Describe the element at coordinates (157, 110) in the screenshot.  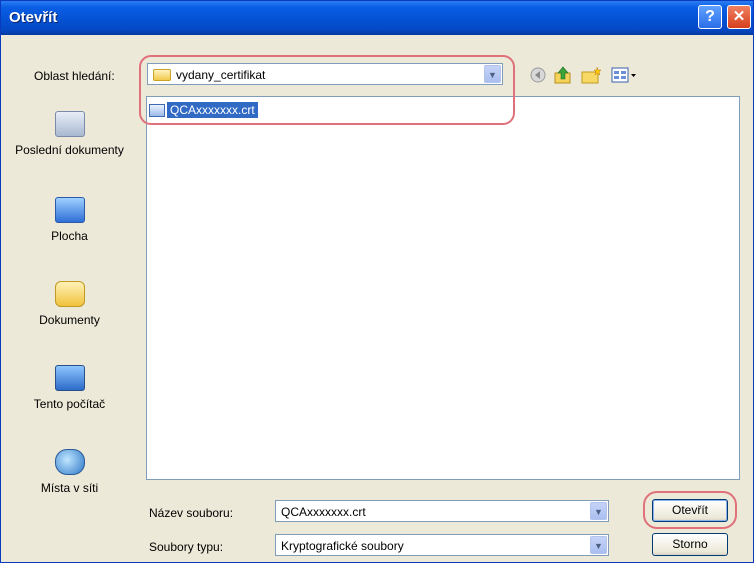
I see `certificate-file-icon` at that location.